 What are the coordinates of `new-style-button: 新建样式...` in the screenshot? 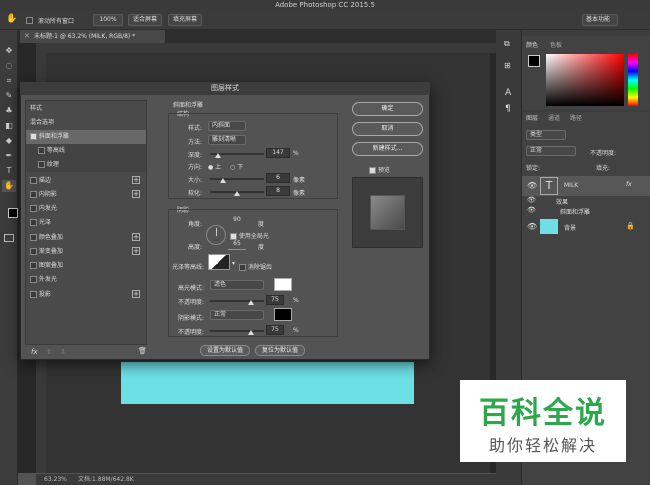 It's located at (387, 149).